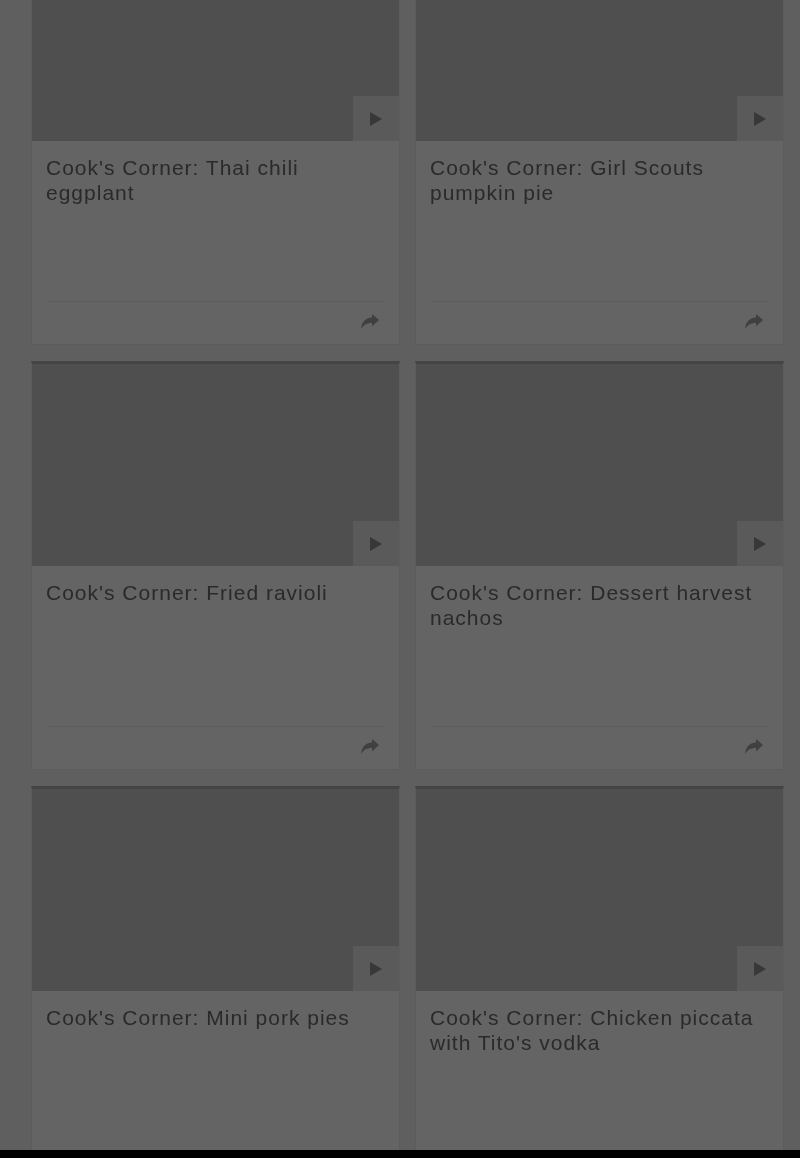 This screenshot has width=800, height=1158. What do you see at coordinates (599, 1077) in the screenshot?
I see `card-title: Cook's Corner: Chicken piccata with Tito's vodka` at bounding box center [599, 1077].